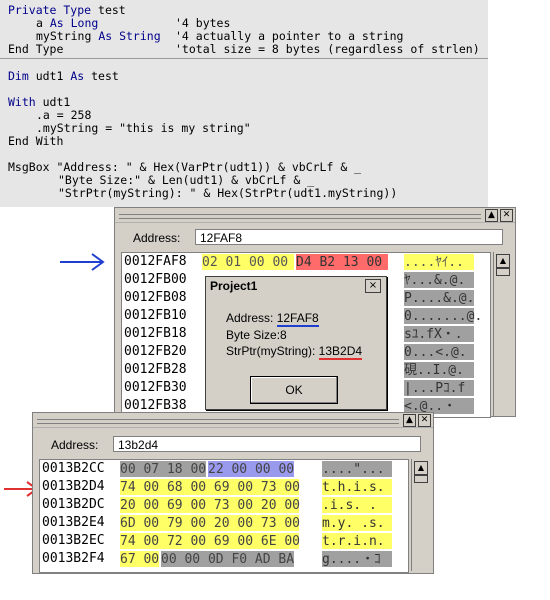  I want to click on hex-bytes: 22 00 00 00, so click(251, 469).